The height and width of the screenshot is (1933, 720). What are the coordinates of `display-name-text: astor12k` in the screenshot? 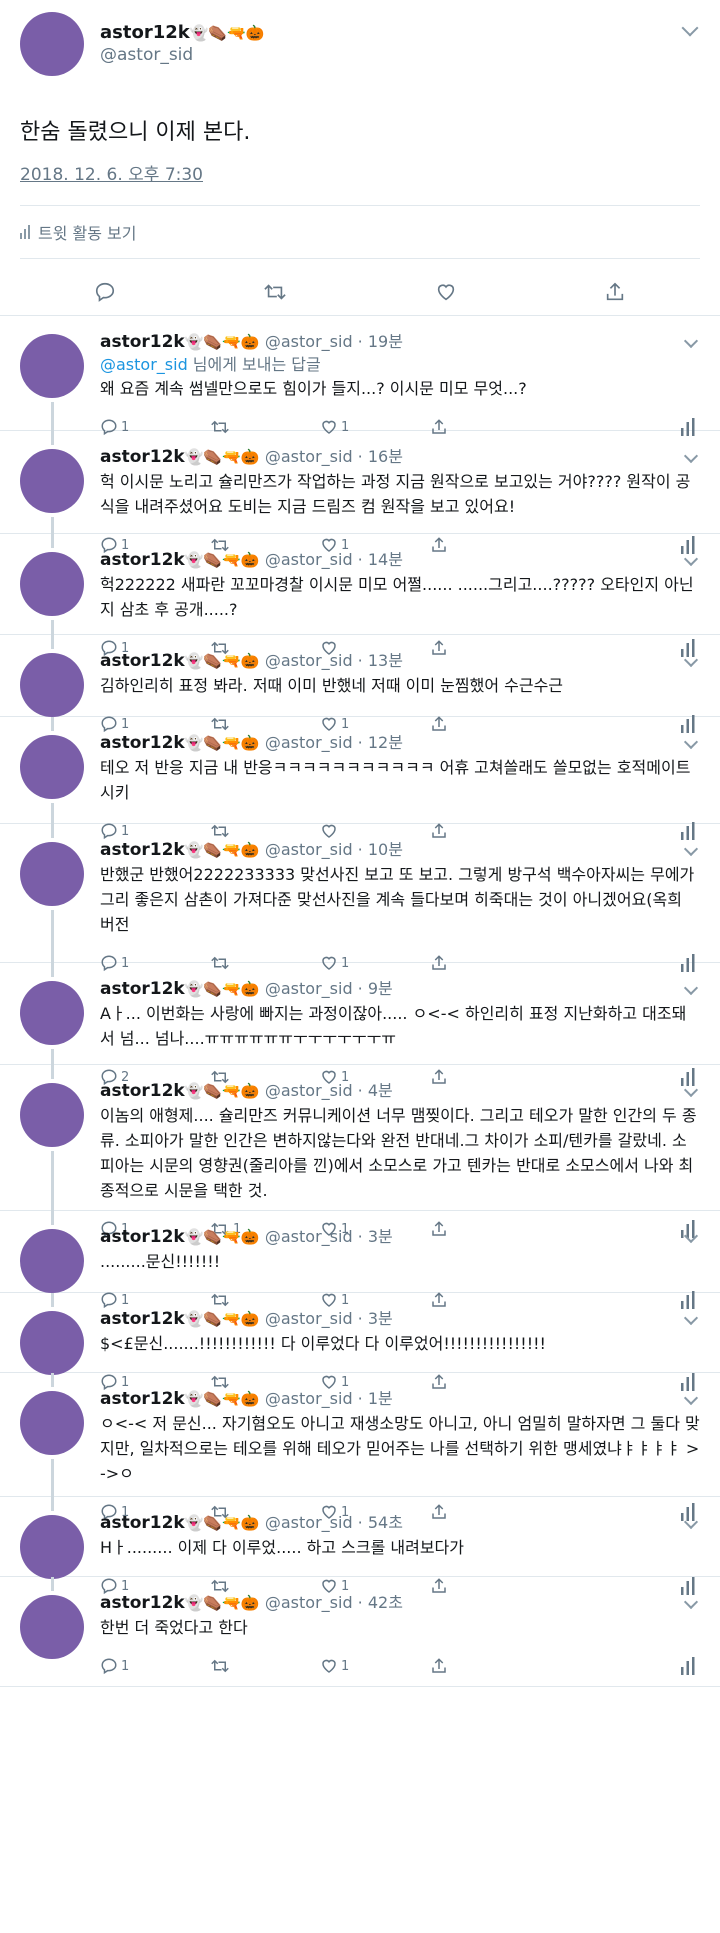 It's located at (145, 32).